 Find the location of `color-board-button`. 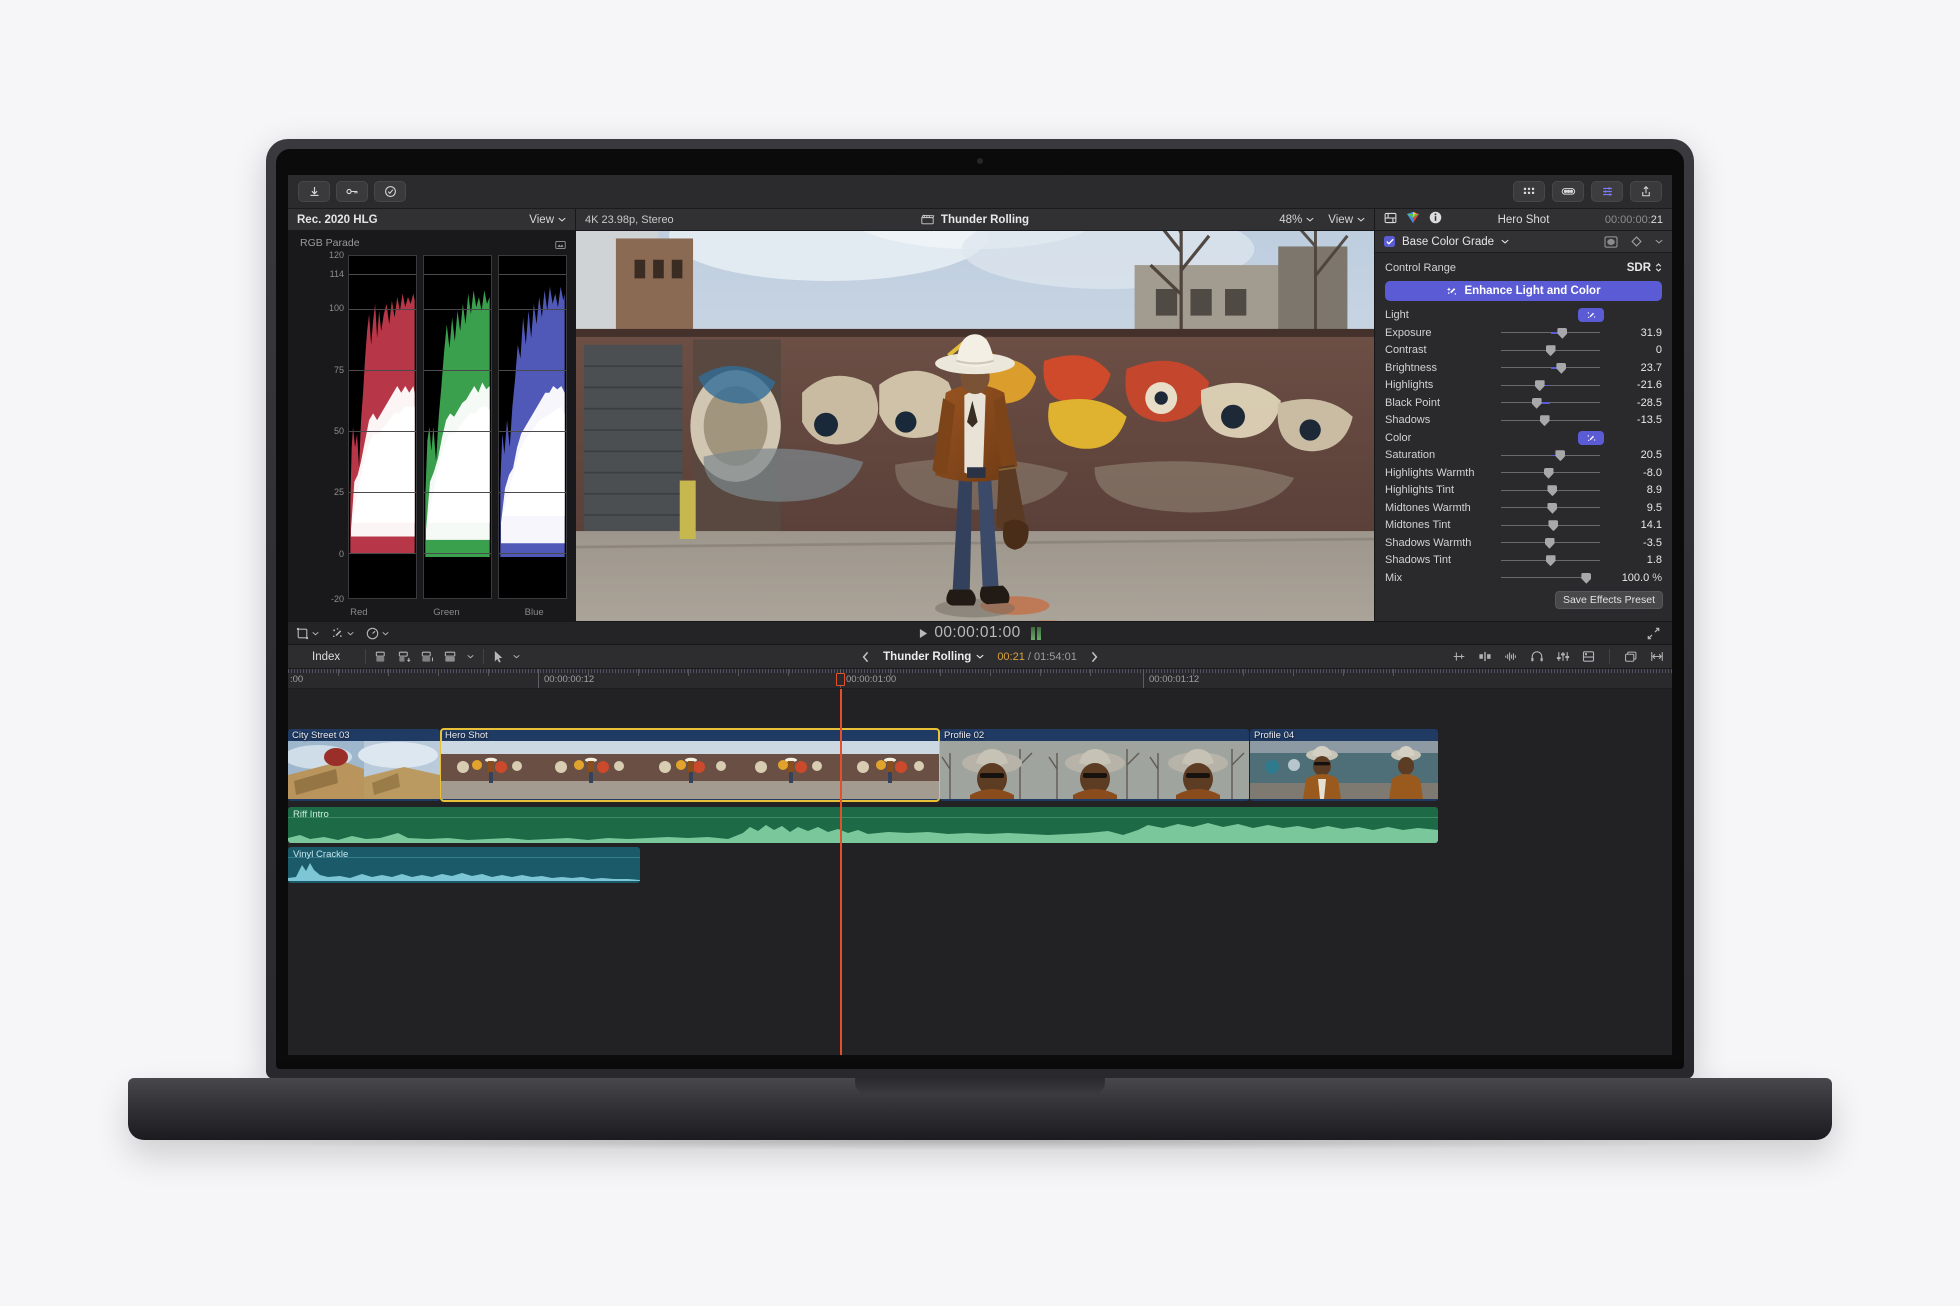

color-board-button is located at coordinates (1568, 191).